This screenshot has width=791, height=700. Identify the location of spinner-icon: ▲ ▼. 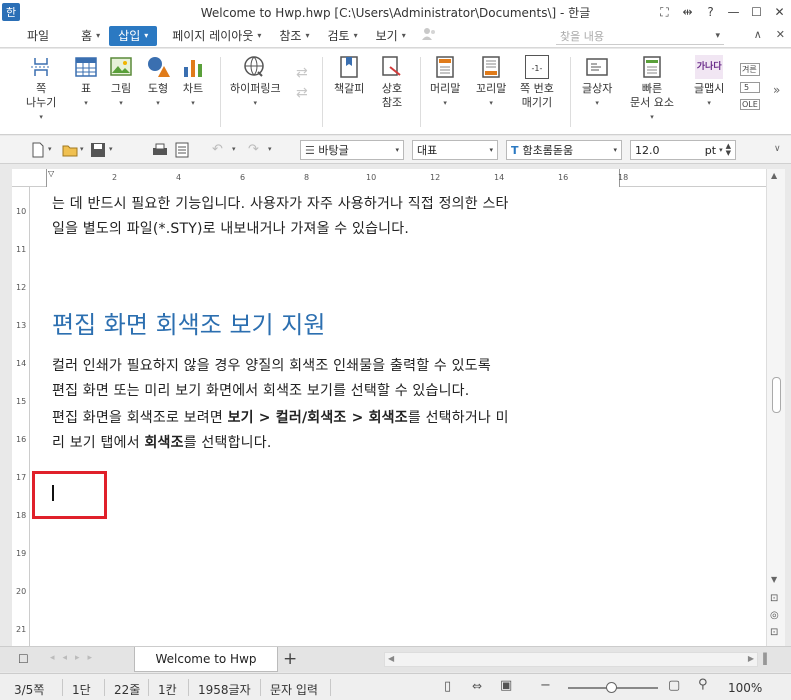
(728, 150).